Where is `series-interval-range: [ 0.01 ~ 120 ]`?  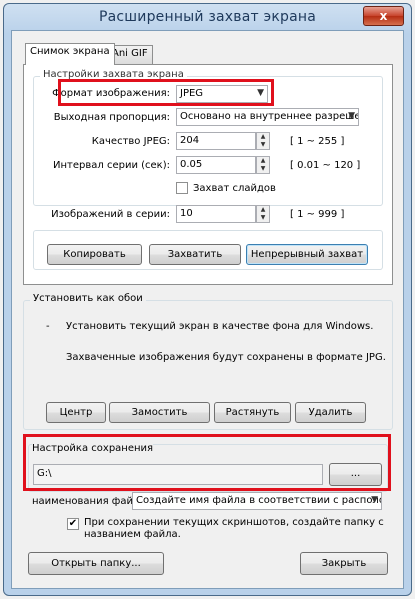 series-interval-range: [ 0.01 ~ 120 ] is located at coordinates (325, 165).